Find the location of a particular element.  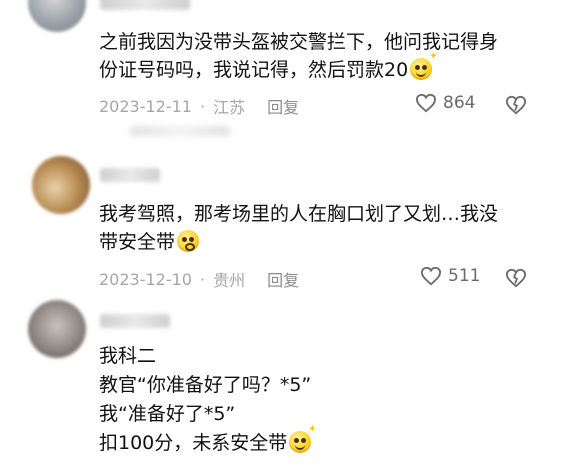

comment-location: 江苏 is located at coordinates (229, 107).